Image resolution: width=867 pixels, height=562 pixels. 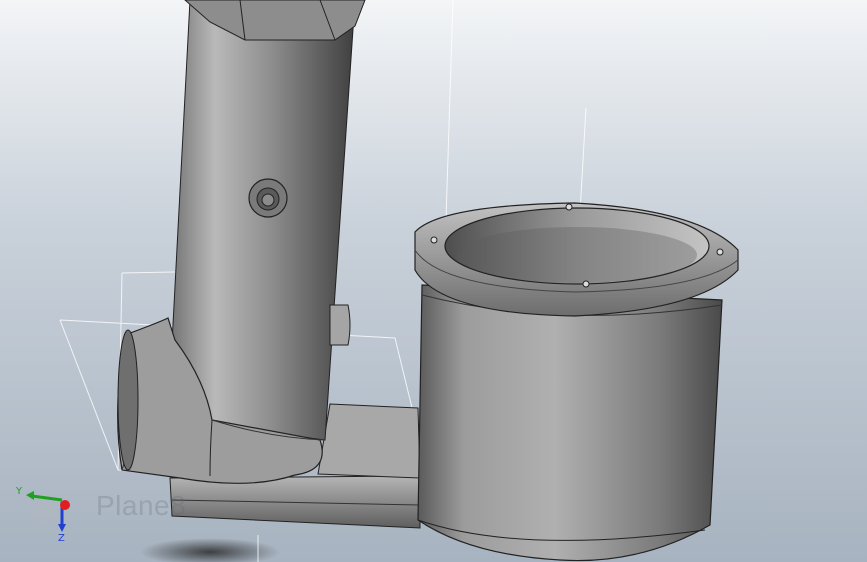 What do you see at coordinates (65, 505) in the screenshot?
I see `x-axis-dot` at bounding box center [65, 505].